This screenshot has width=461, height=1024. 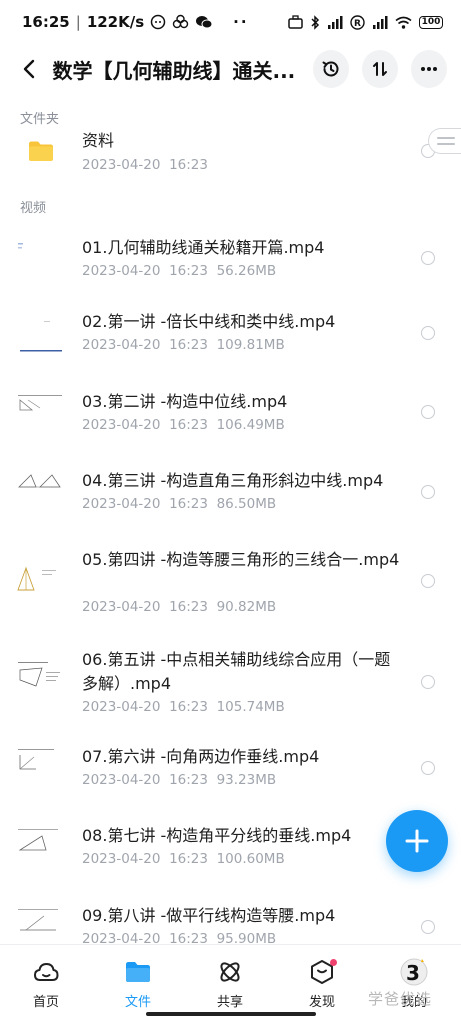 I want to click on video-title: 04.第三讲 -构造直角三角形斜边中线.mp4, so click(x=233, y=480).